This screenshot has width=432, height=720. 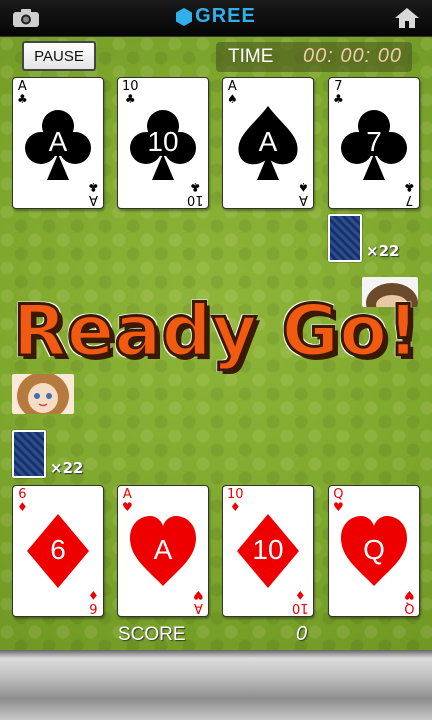 What do you see at coordinates (130, 93) in the screenshot?
I see `card-corner-top: 10 ♣` at bounding box center [130, 93].